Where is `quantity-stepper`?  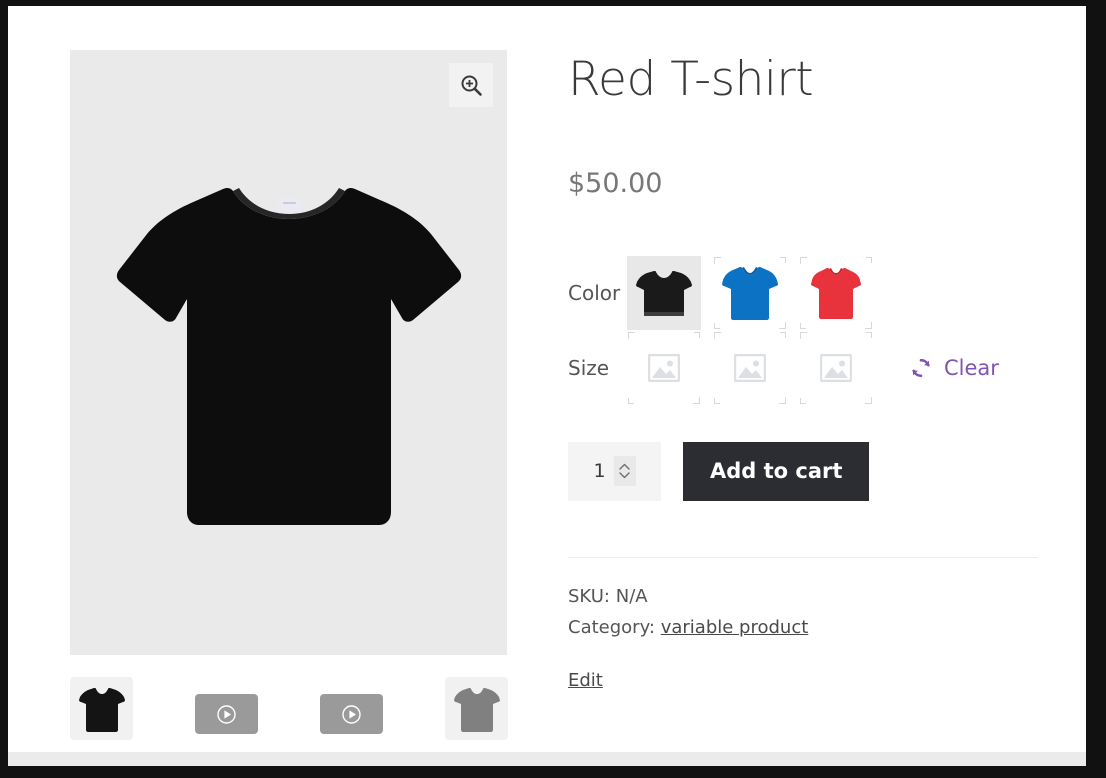
quantity-stepper is located at coordinates (624, 471).